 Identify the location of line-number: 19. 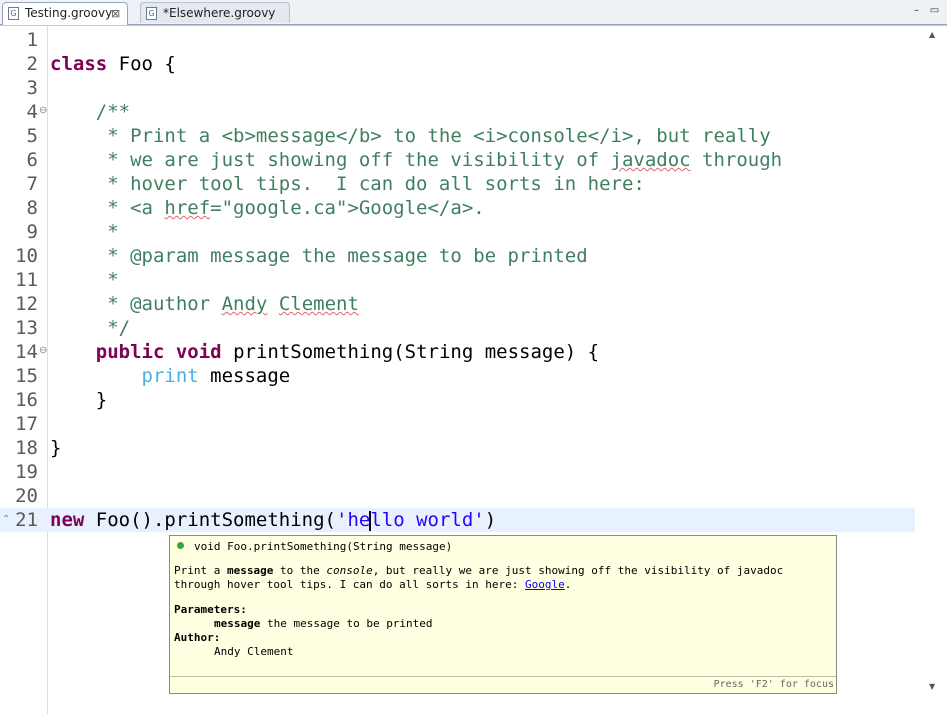
(26, 472).